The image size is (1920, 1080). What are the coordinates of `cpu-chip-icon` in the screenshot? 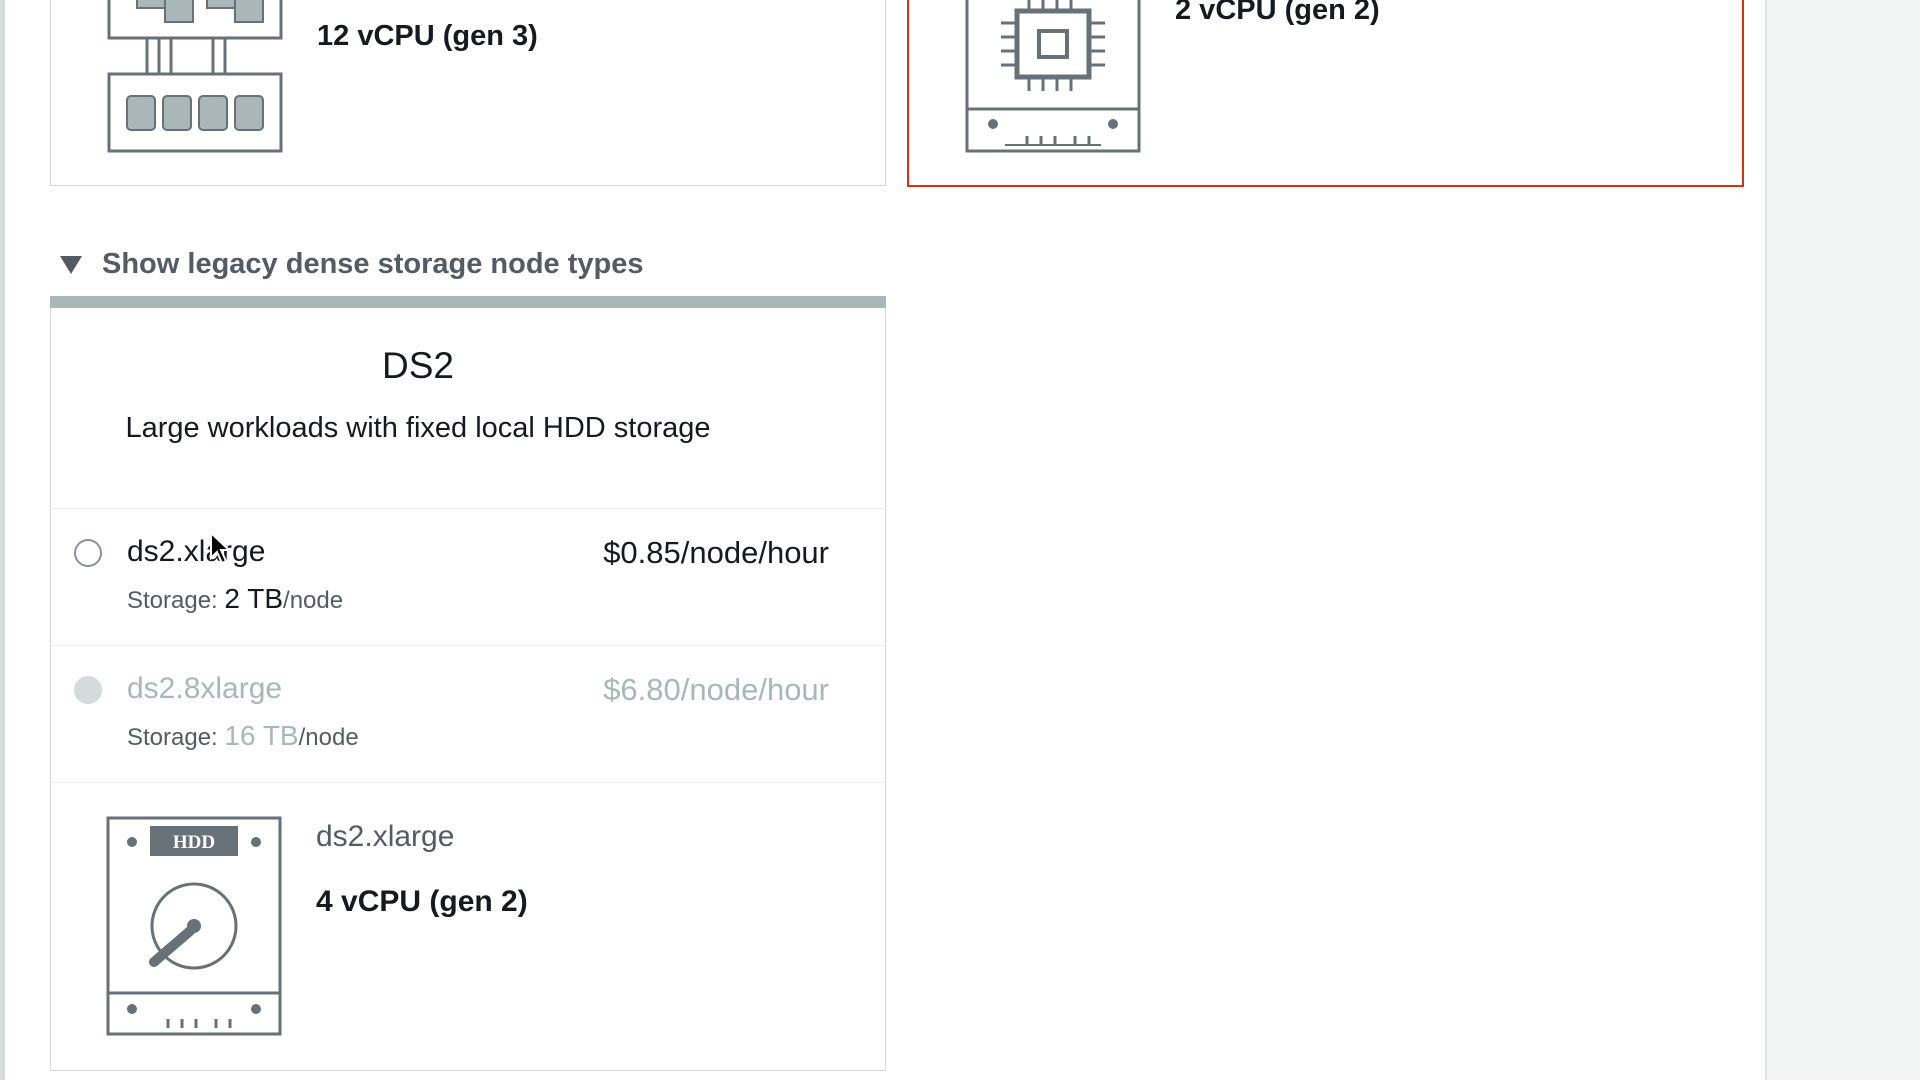 It's located at (1053, 76).